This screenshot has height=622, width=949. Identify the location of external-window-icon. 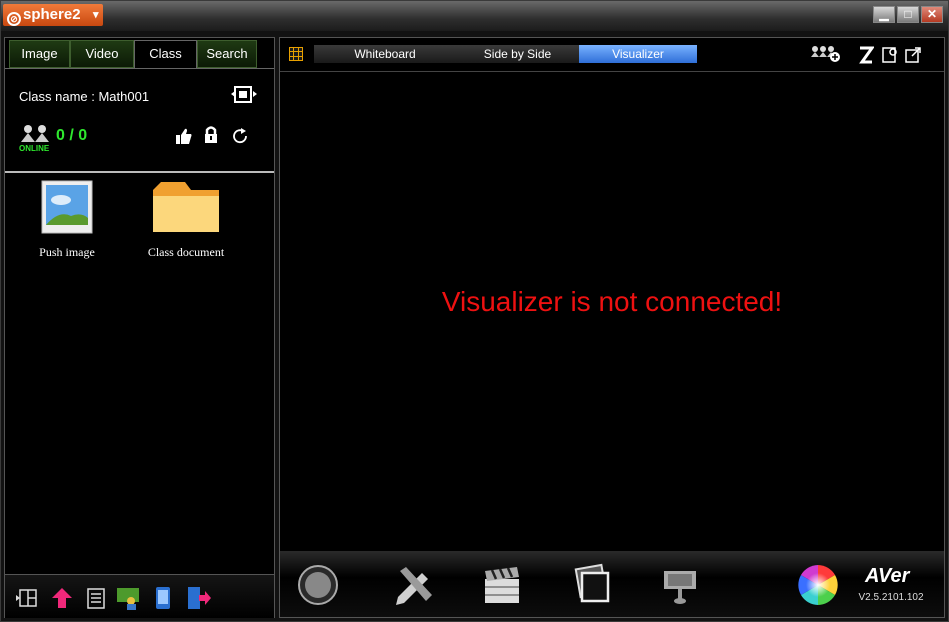
(913, 55).